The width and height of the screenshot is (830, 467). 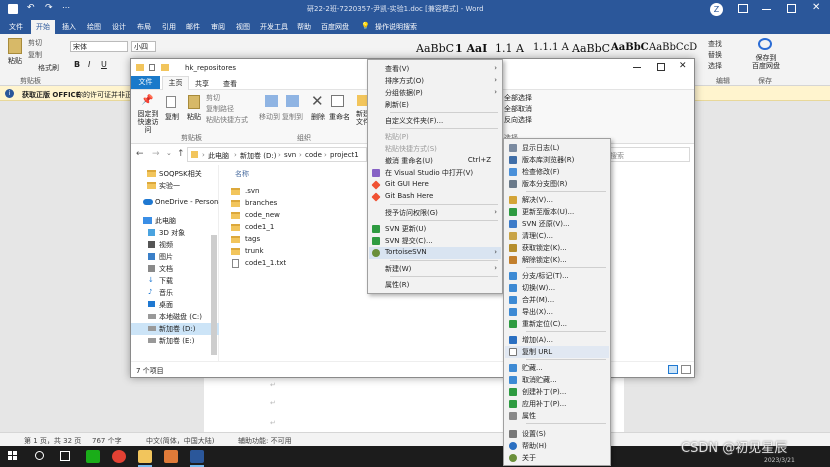 What do you see at coordinates (435, 285) in the screenshot?
I see `menu-item-properties: 属性(R)` at bounding box center [435, 285].